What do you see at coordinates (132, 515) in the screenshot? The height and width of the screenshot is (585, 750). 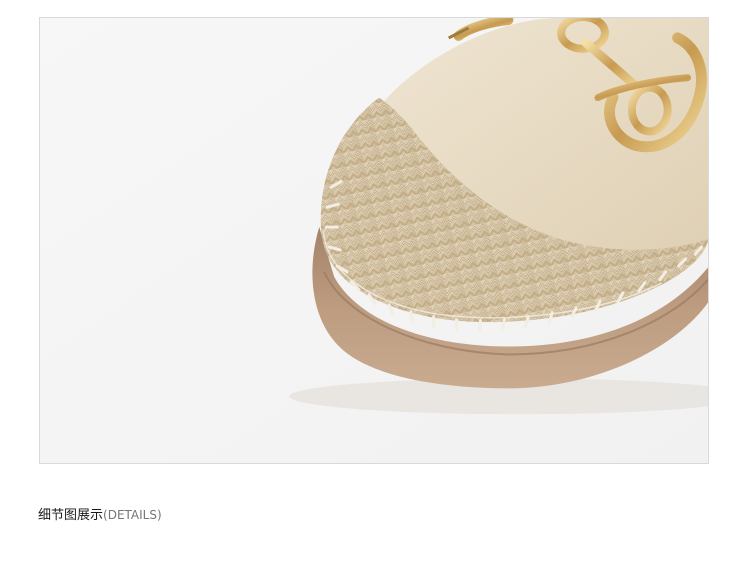 I see `caption-english: (DETAILS)` at bounding box center [132, 515].